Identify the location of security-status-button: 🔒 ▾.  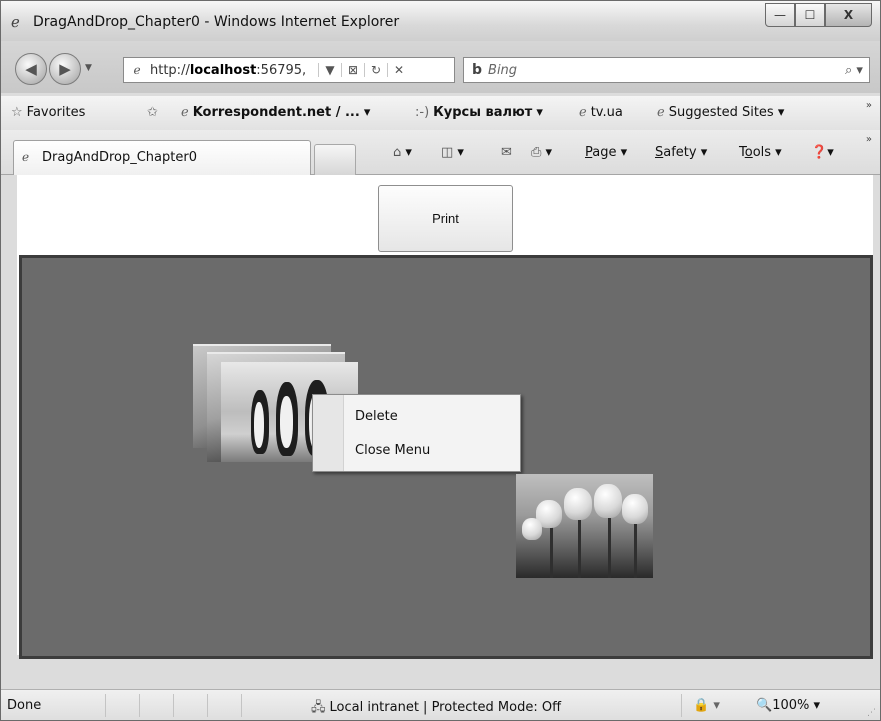
(706, 705).